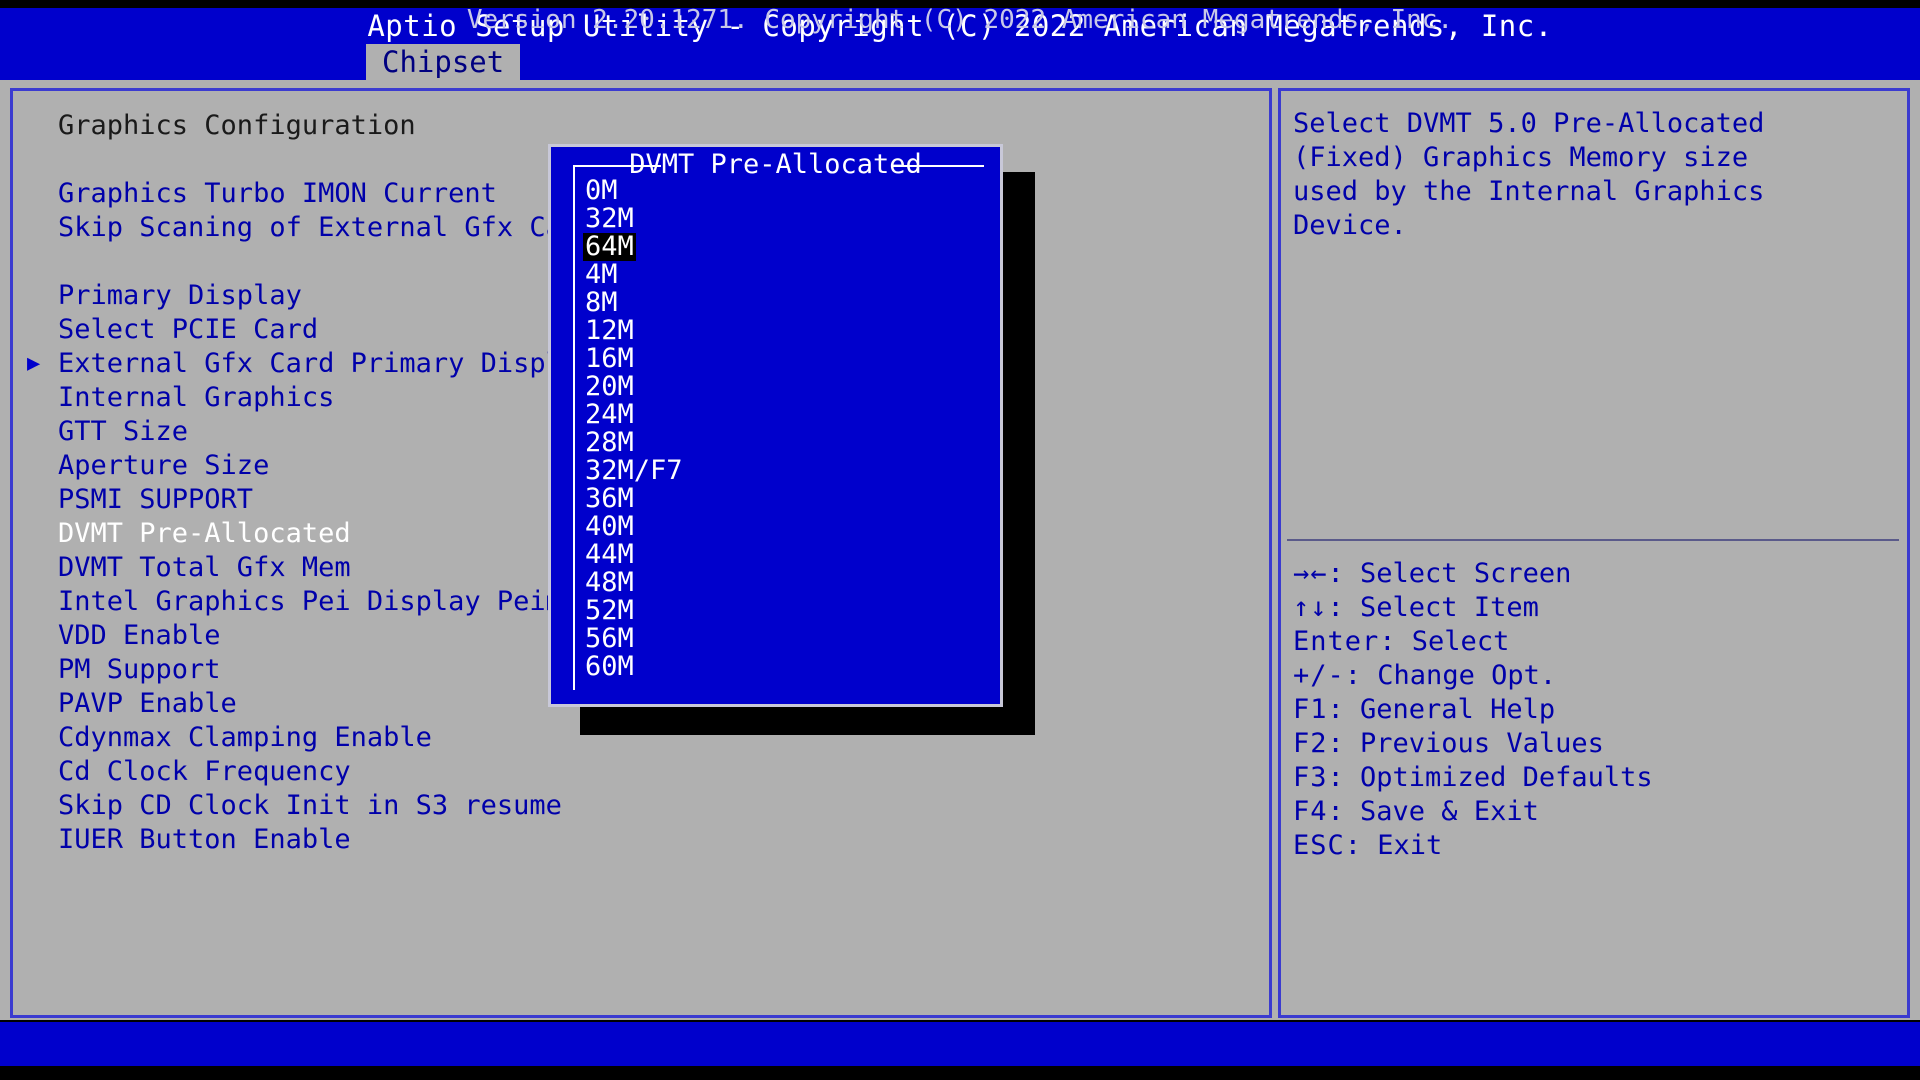 The width and height of the screenshot is (1920, 1080). What do you see at coordinates (783, 639) in the screenshot?
I see `popup-option-row: 56M` at bounding box center [783, 639].